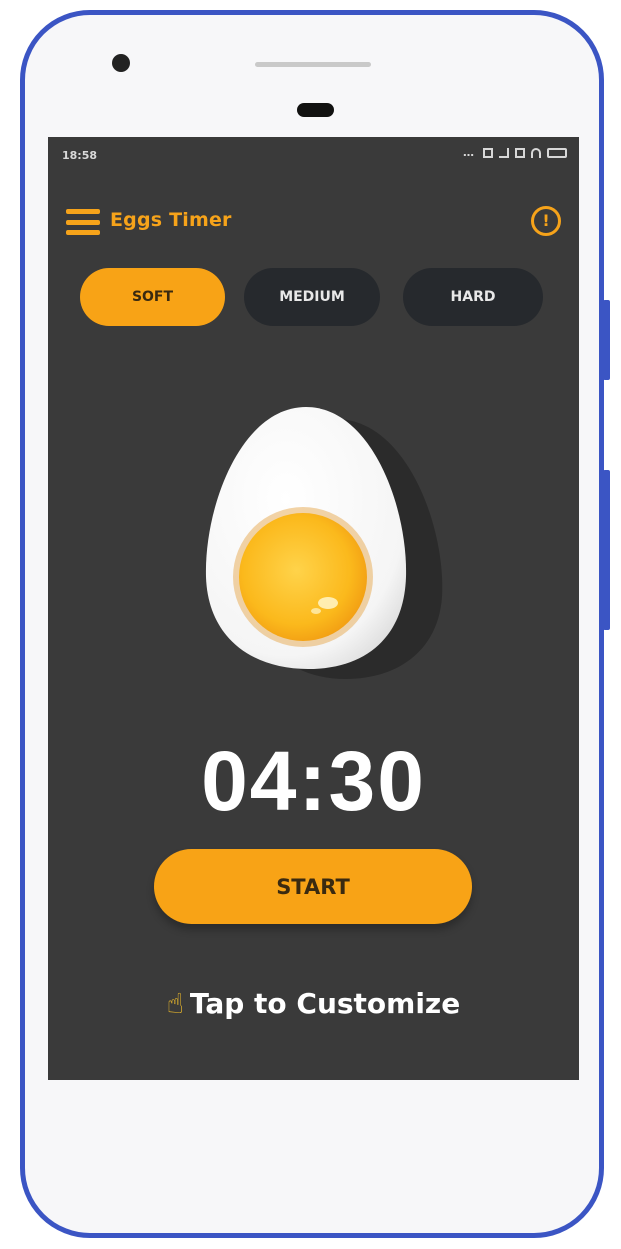 Image resolution: width=621 pixels, height=1249 pixels. I want to click on app-title: Eggs Timer, so click(171, 220).